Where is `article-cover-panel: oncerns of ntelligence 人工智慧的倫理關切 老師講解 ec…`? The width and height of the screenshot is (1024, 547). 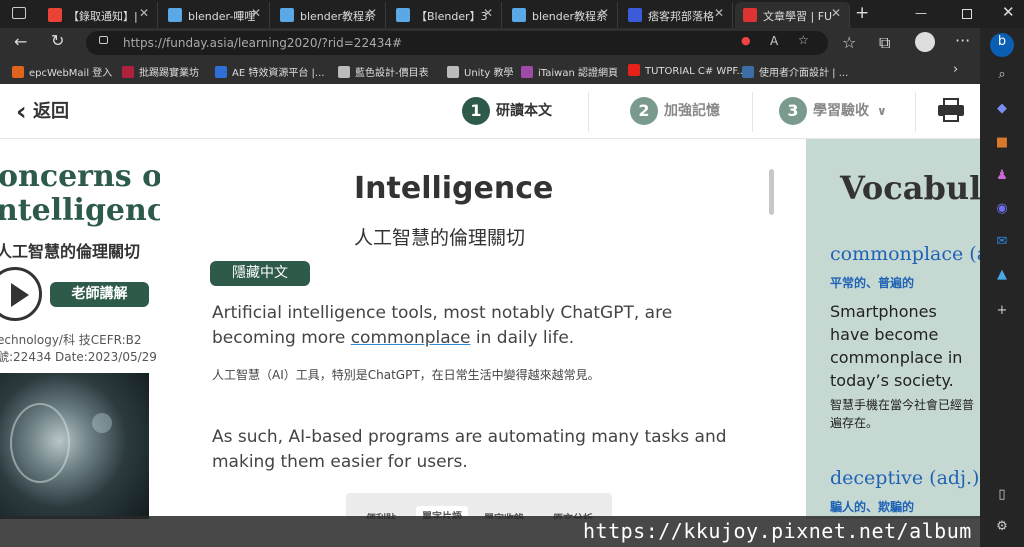 article-cover-panel: oncerns of ntelligence 人工智慧的倫理關切 老師講解 ec… is located at coordinates (80, 329).